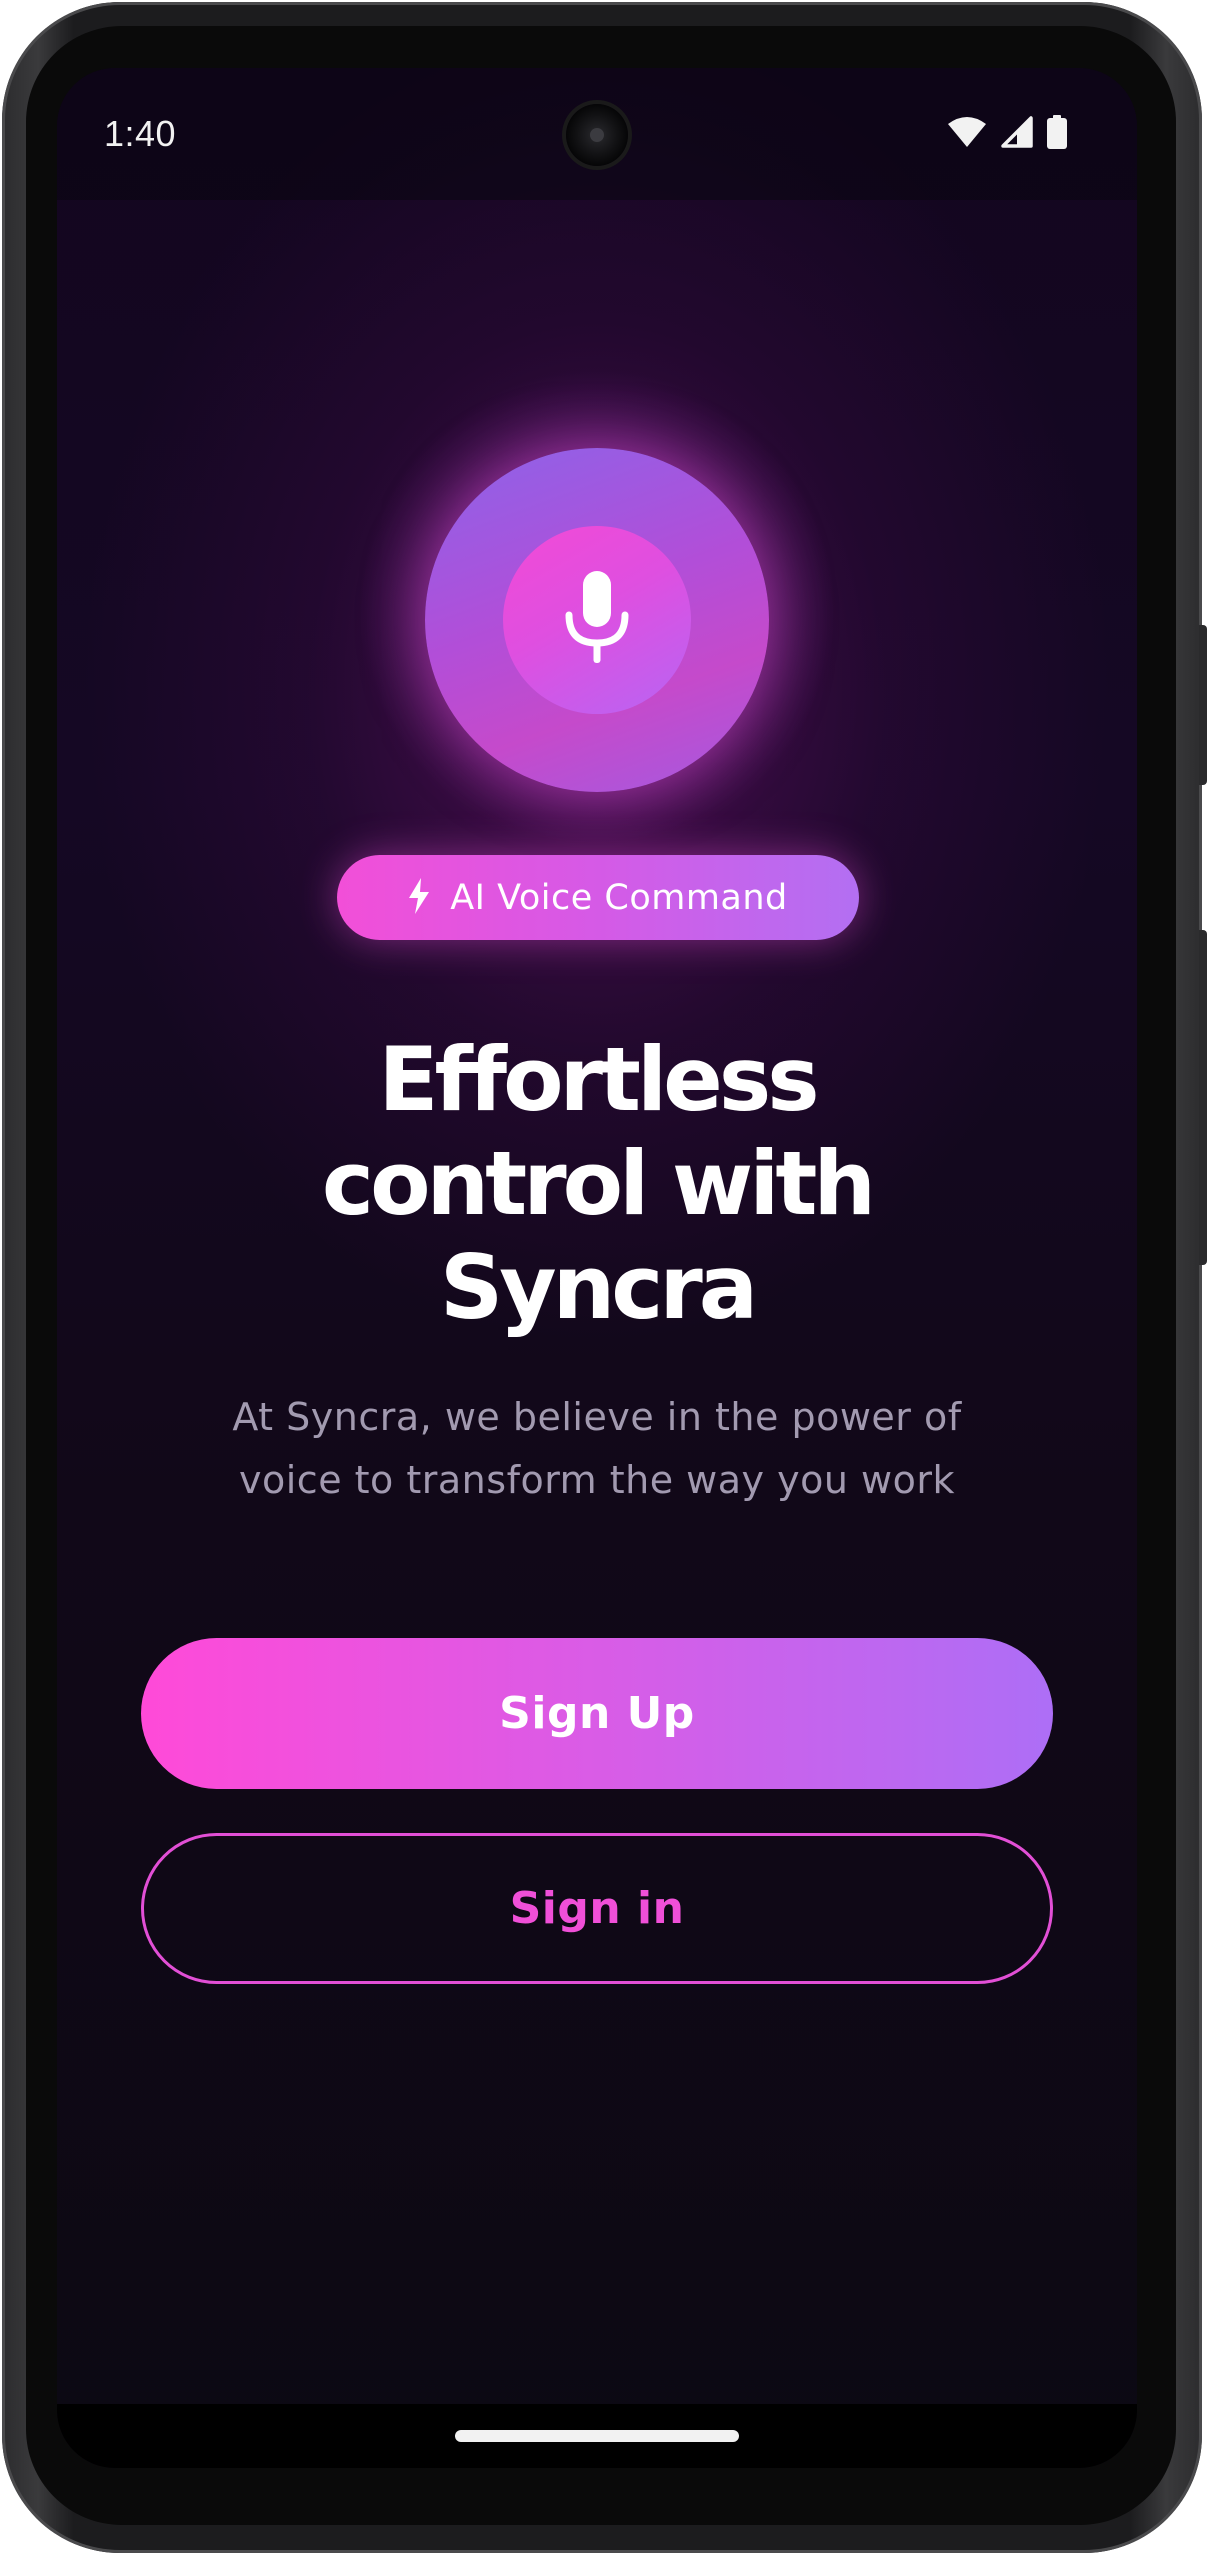 The image size is (1207, 2555). I want to click on ai-voice-command-badge: AI Voice Command, so click(598, 897).